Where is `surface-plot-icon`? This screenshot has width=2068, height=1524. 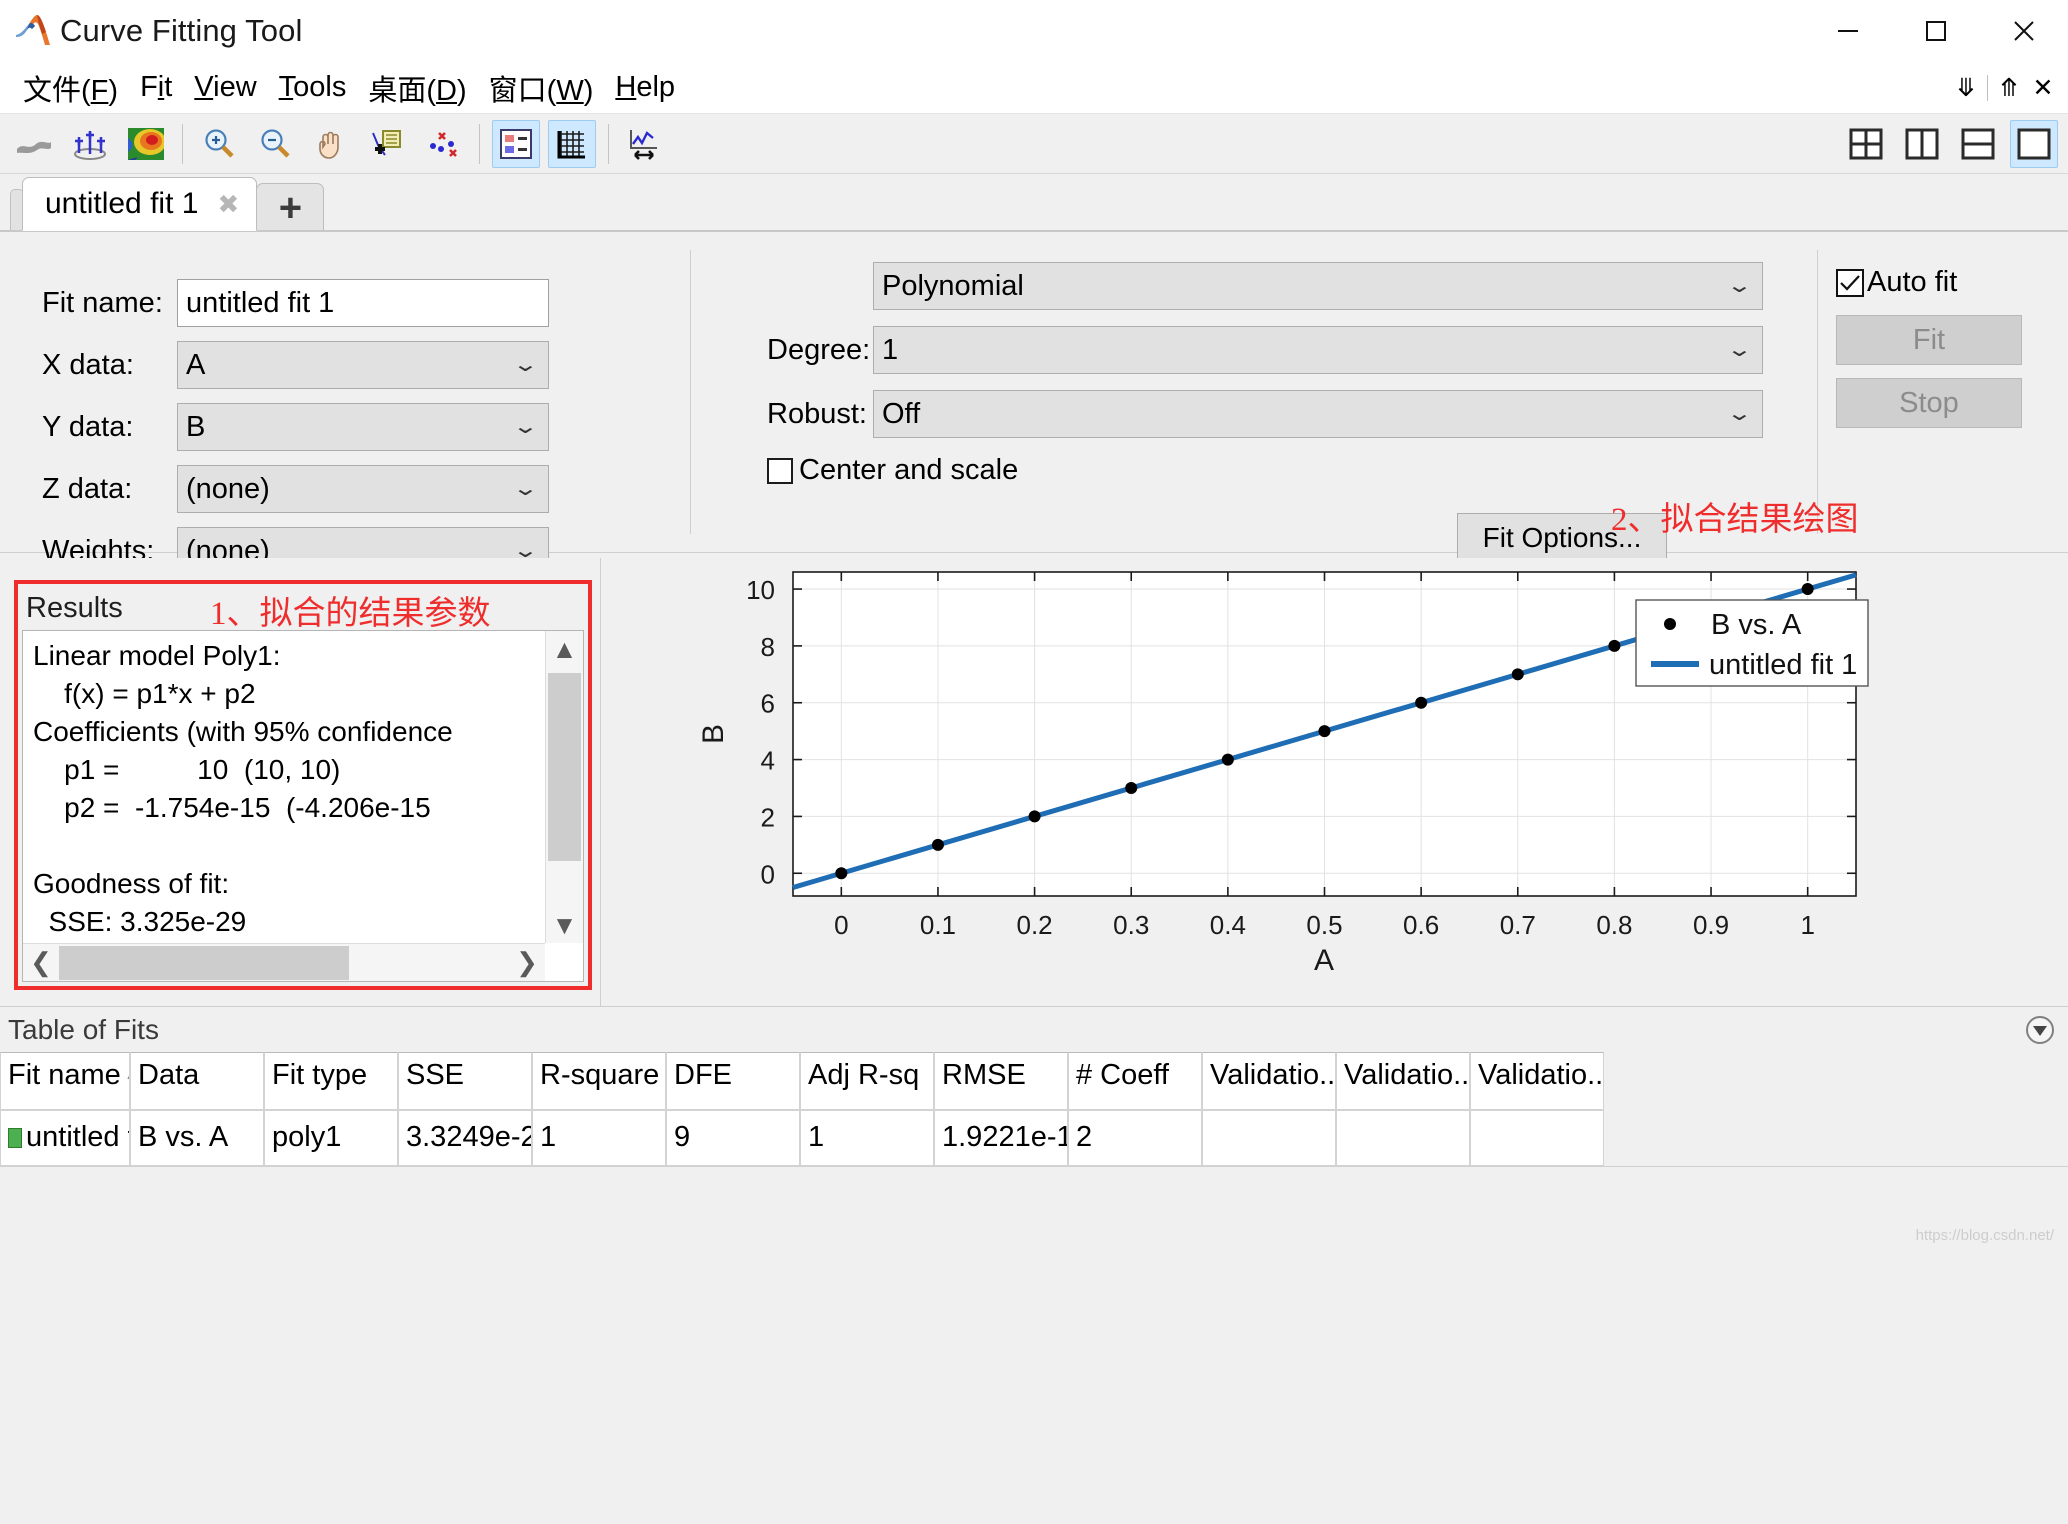 surface-plot-icon is located at coordinates (34, 144).